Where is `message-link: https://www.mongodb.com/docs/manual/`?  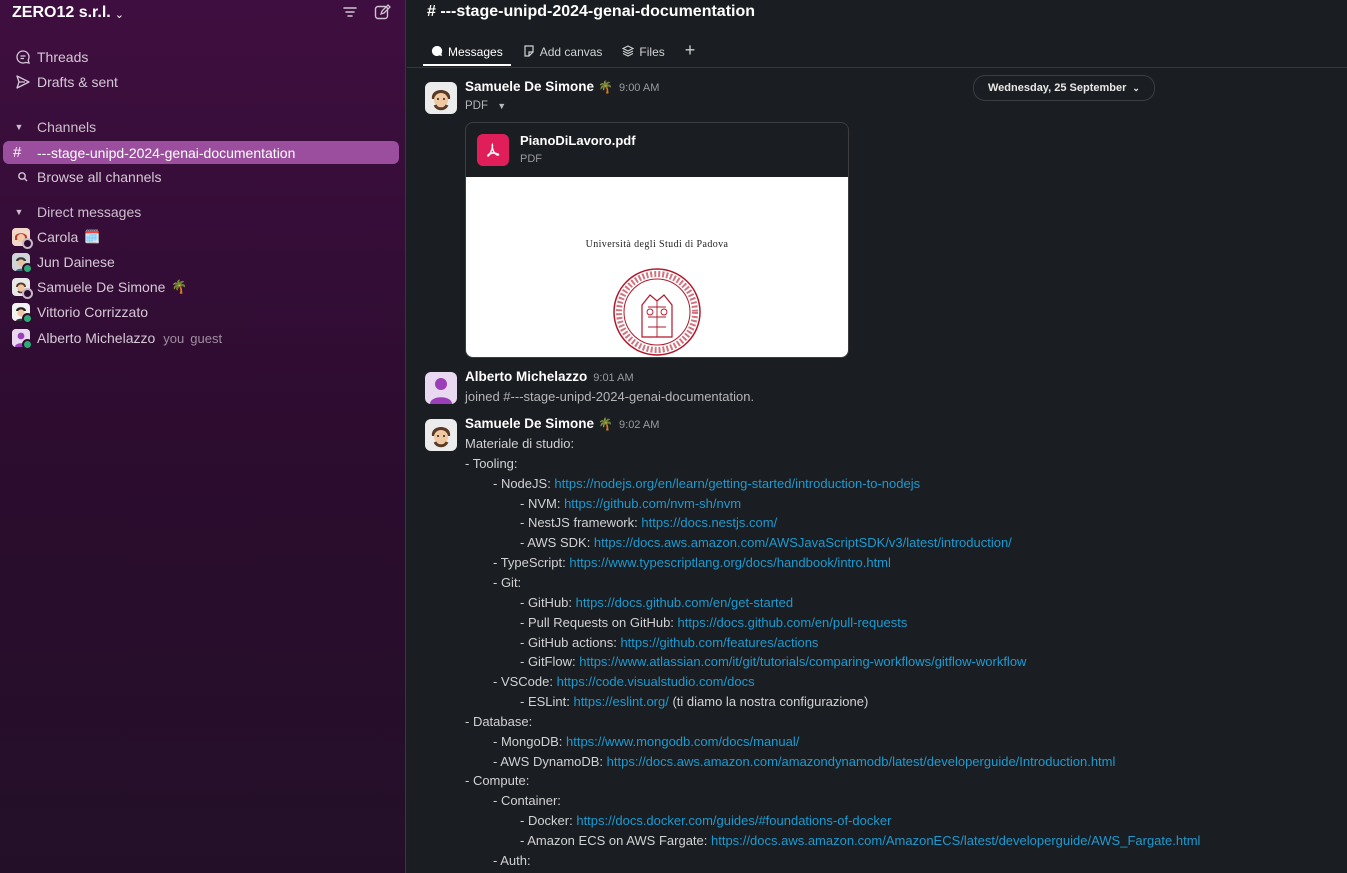 message-link: https://www.mongodb.com/docs/manual/ is located at coordinates (682, 741).